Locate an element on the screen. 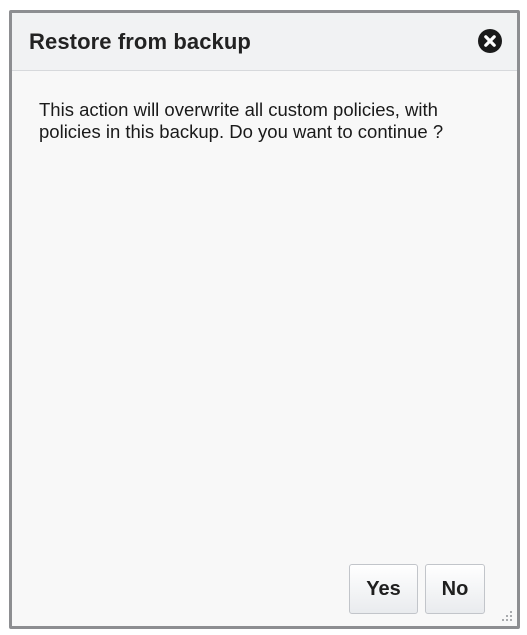 This screenshot has width=527, height=635. dialog-title: Restore from backup is located at coordinates (140, 41).